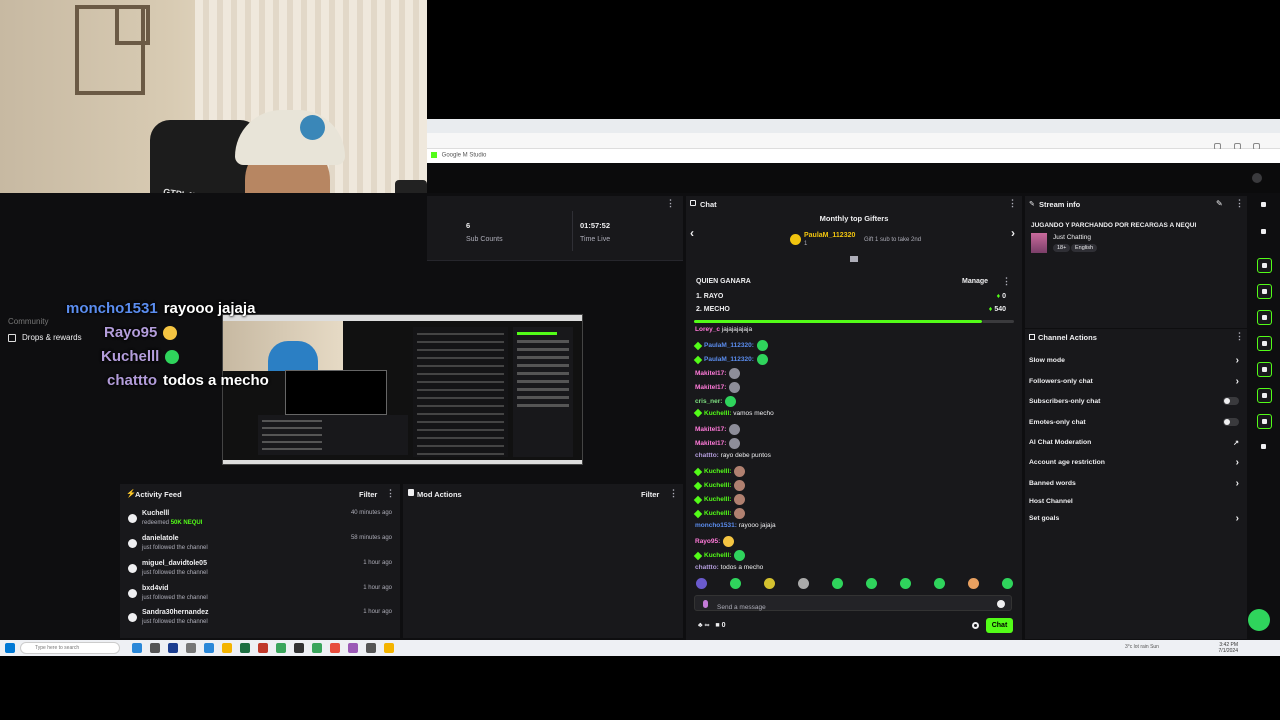 The width and height of the screenshot is (1280, 720). Describe the element at coordinates (1136, 501) in the screenshot. I see `channel-action-host-channel: Host Channel` at that location.